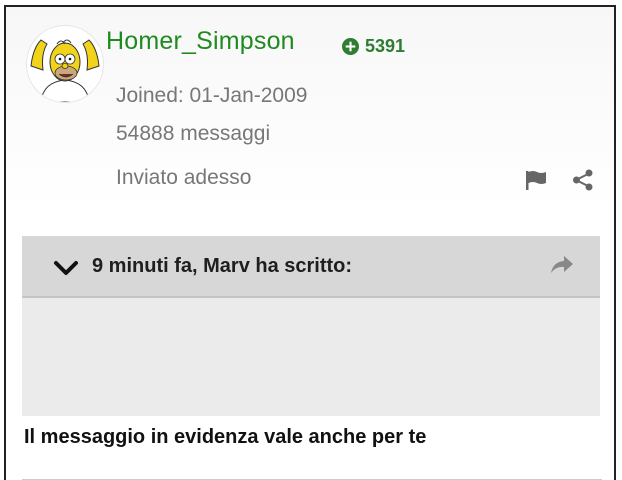 This screenshot has height=480, width=622. What do you see at coordinates (562, 265) in the screenshot?
I see `share-arrow-icon` at bounding box center [562, 265].